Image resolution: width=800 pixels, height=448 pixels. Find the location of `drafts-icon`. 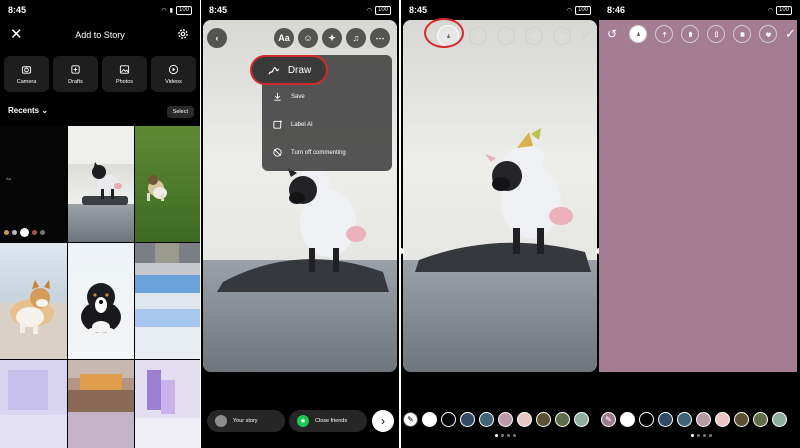

drafts-icon is located at coordinates (75, 69).